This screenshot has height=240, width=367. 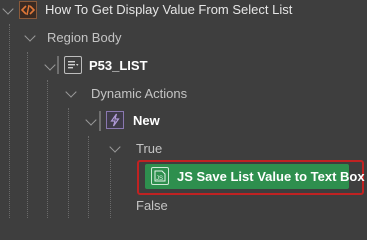 What do you see at coordinates (152, 206) in the screenshot?
I see `false-branch-label: False` at bounding box center [152, 206].